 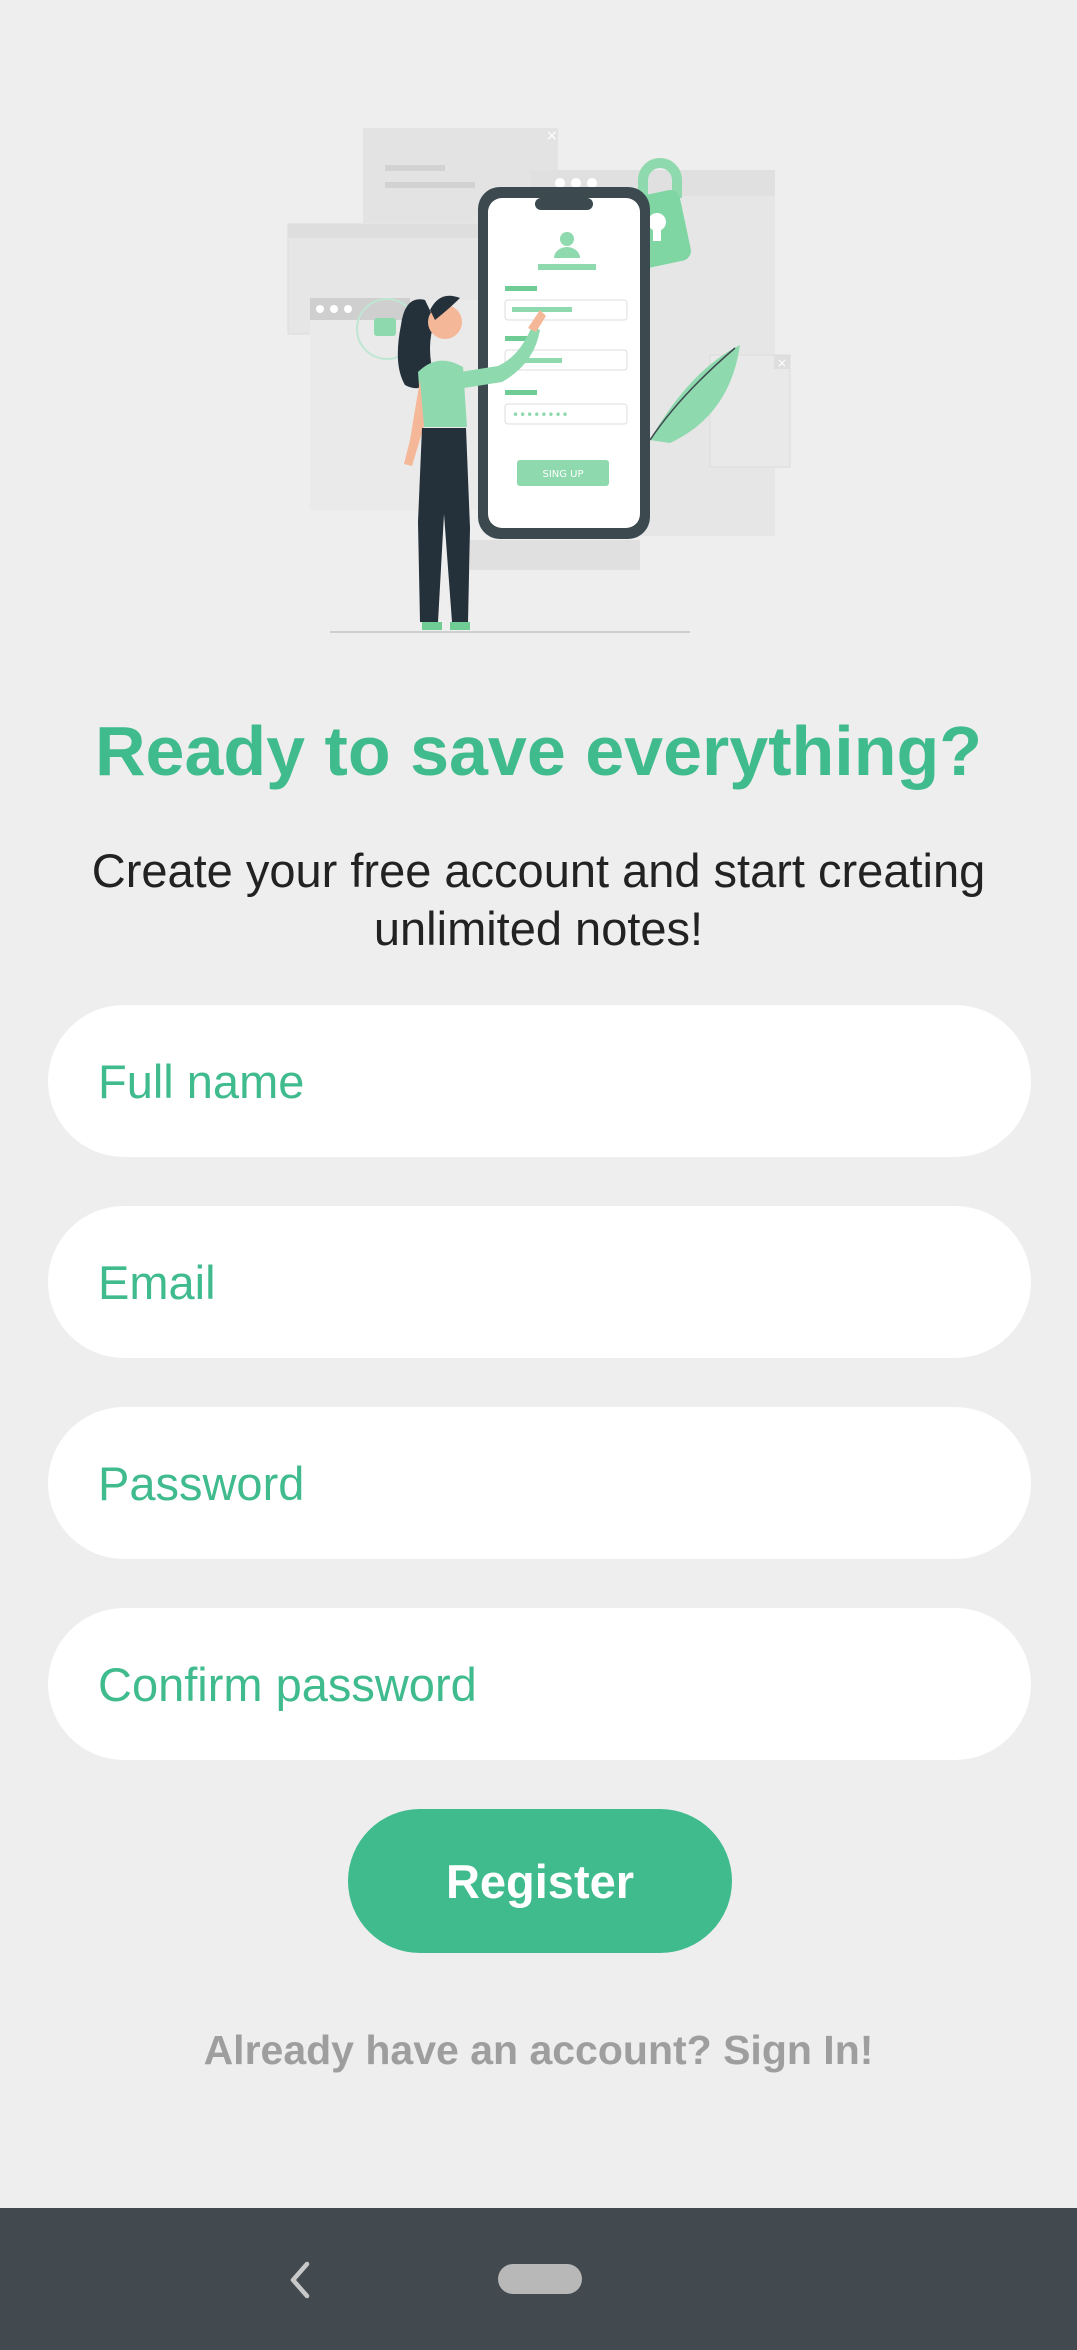 What do you see at coordinates (563, 1684) in the screenshot?
I see `confirm-password-input` at bounding box center [563, 1684].